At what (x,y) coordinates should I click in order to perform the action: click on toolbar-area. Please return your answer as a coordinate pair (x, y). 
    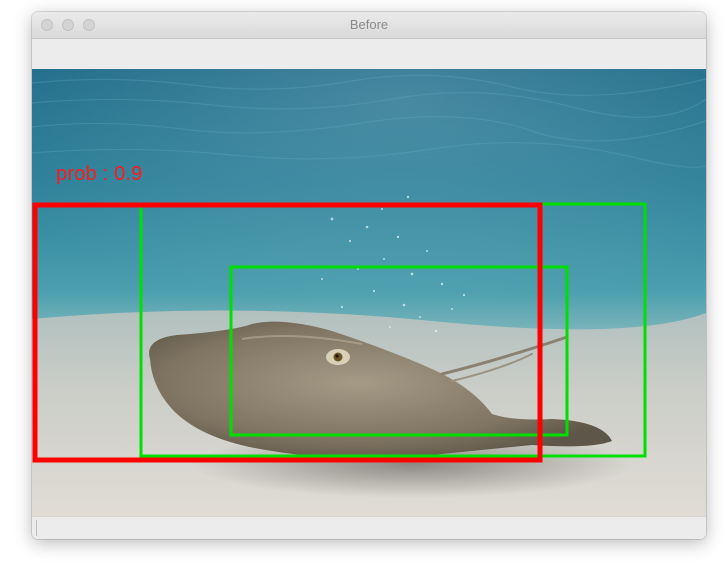
    Looking at the image, I should click on (369, 54).